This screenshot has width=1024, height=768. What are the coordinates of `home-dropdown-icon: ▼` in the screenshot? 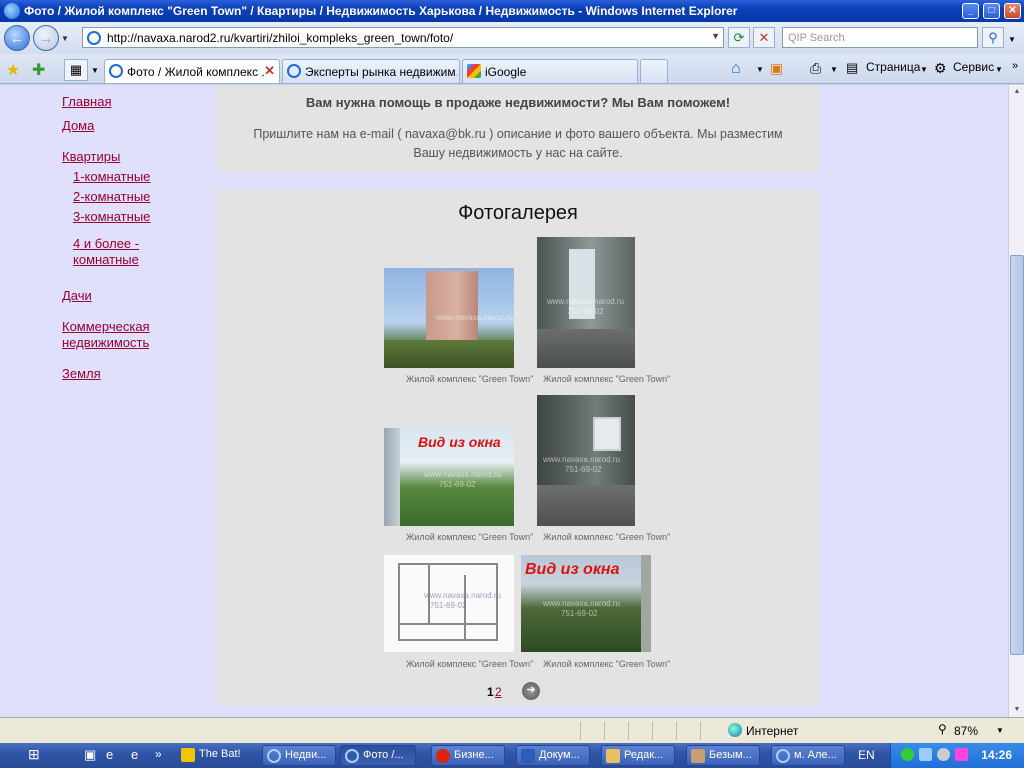 It's located at (760, 69).